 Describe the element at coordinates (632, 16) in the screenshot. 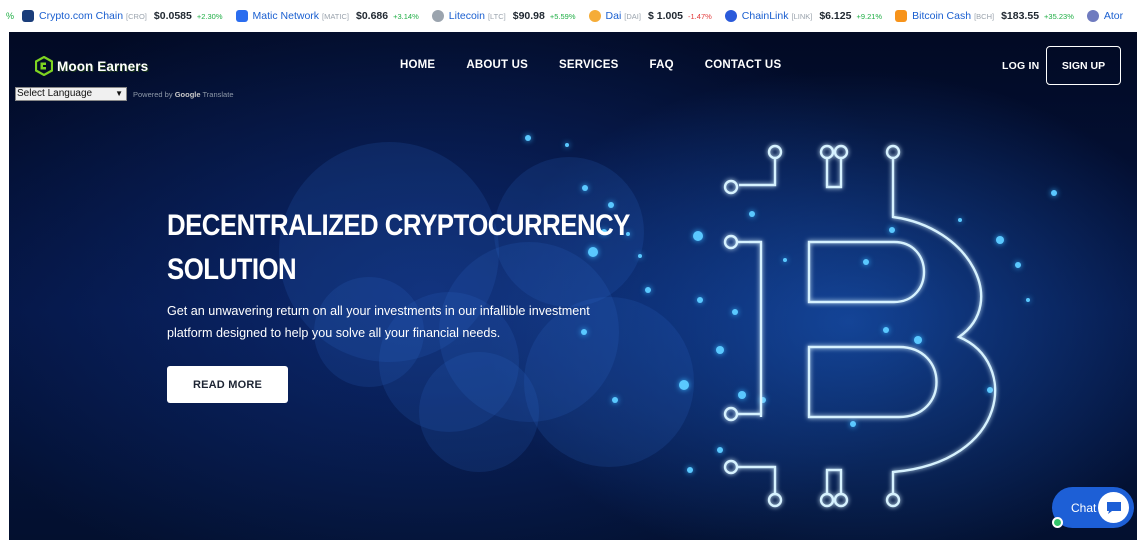

I see `ticker-coin-symbol: [DAI]` at that location.